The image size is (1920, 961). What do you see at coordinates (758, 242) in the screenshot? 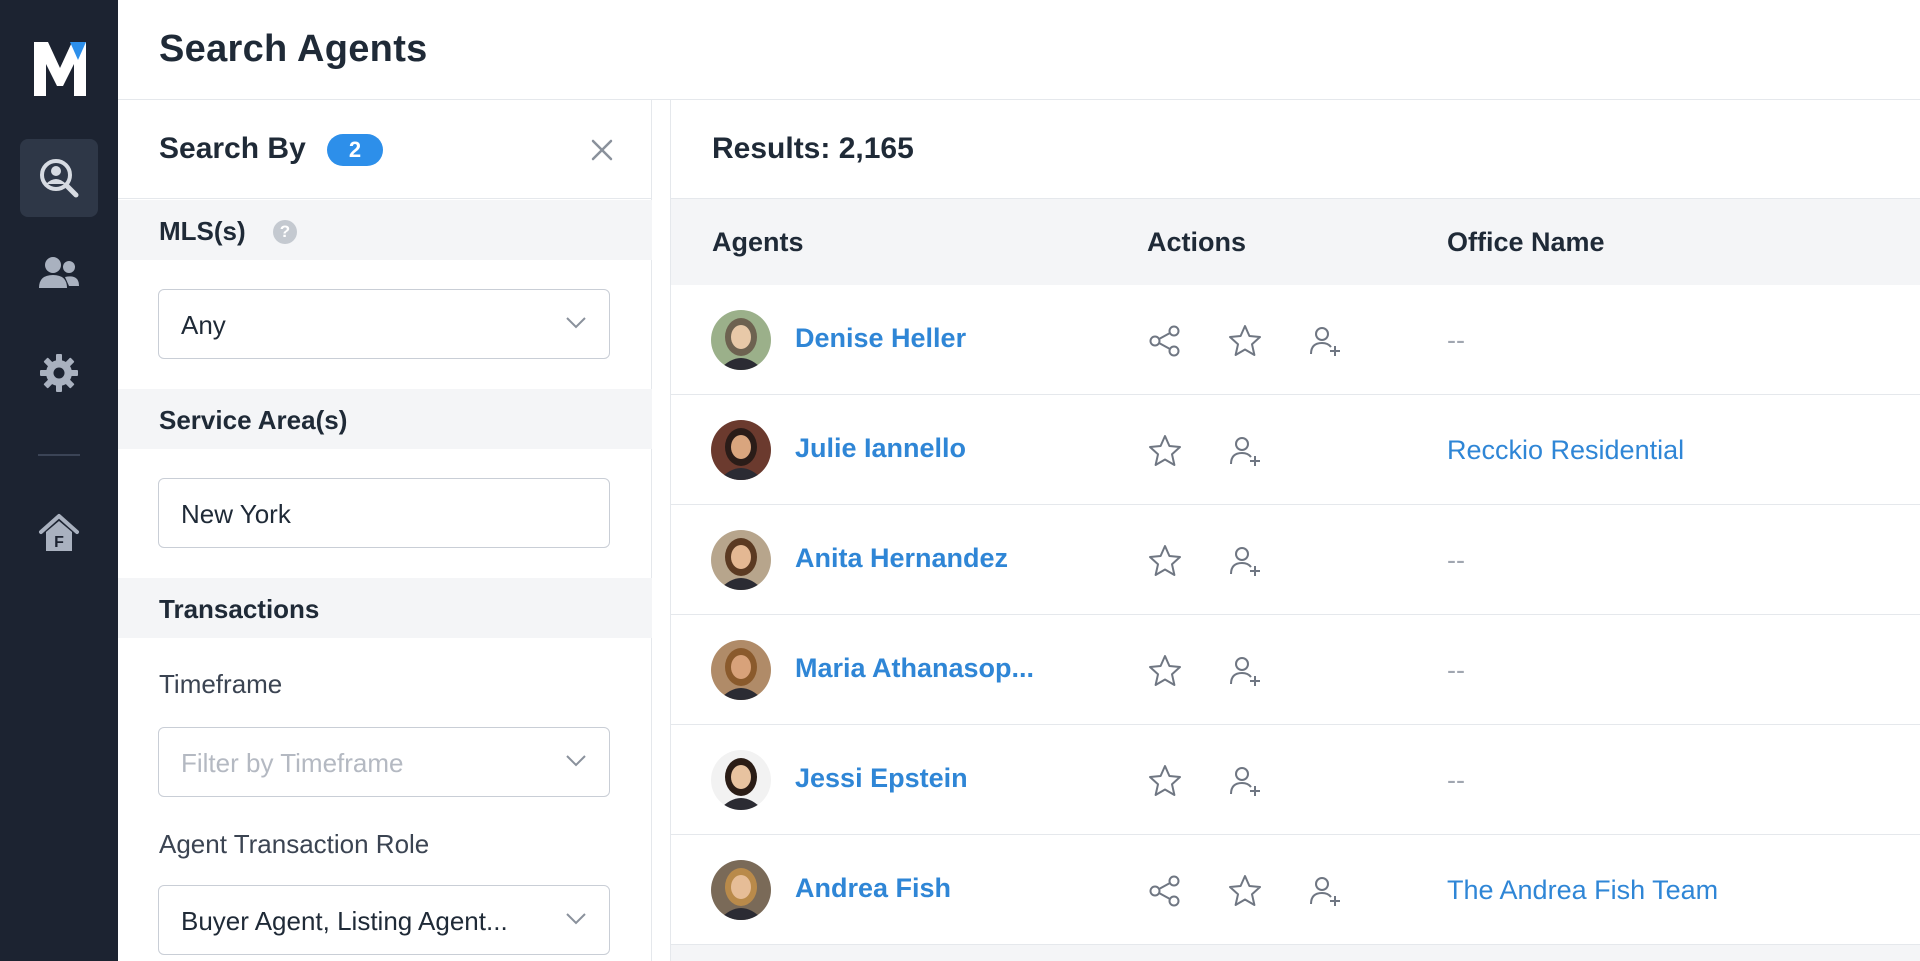
I see `column-agents: Agents` at bounding box center [758, 242].